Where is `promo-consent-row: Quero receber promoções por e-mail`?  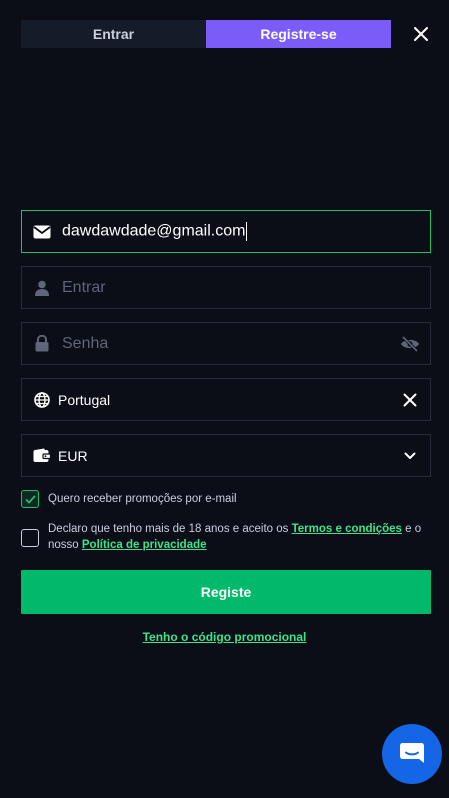
promo-consent-row: Quero receber promoções por e-mail is located at coordinates (129, 499).